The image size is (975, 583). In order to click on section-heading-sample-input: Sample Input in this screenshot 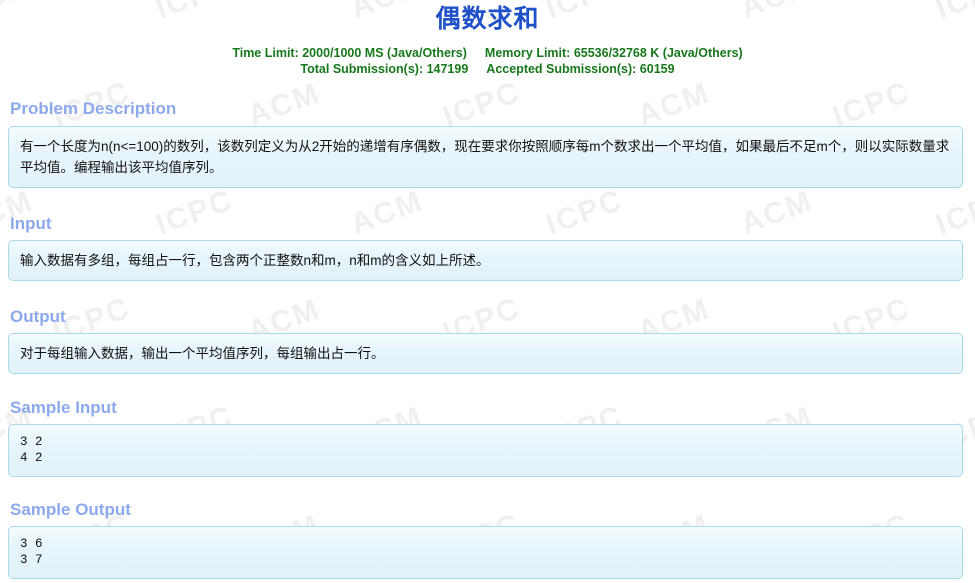, I will do `click(63, 407)`.